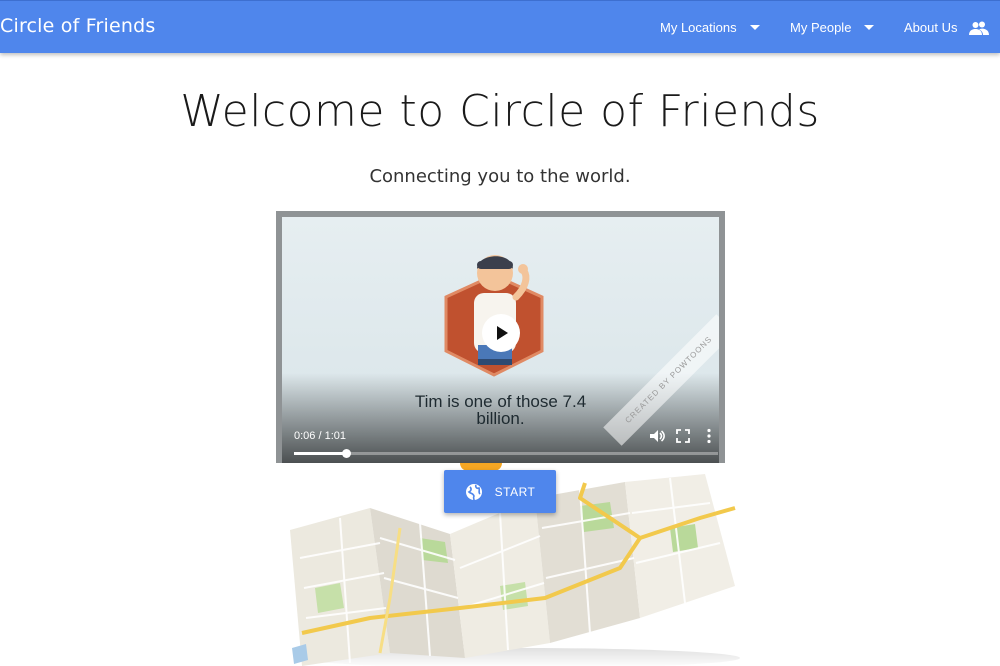  Describe the element at coordinates (500, 401) in the screenshot. I see `video-caption-line-1: Tim is one of those 7.4` at that location.